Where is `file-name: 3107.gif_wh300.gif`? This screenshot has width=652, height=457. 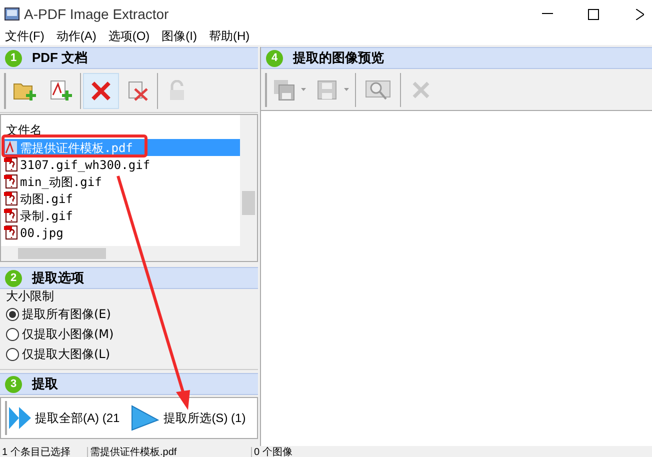 file-name: 3107.gif_wh300.gif is located at coordinates (85, 165).